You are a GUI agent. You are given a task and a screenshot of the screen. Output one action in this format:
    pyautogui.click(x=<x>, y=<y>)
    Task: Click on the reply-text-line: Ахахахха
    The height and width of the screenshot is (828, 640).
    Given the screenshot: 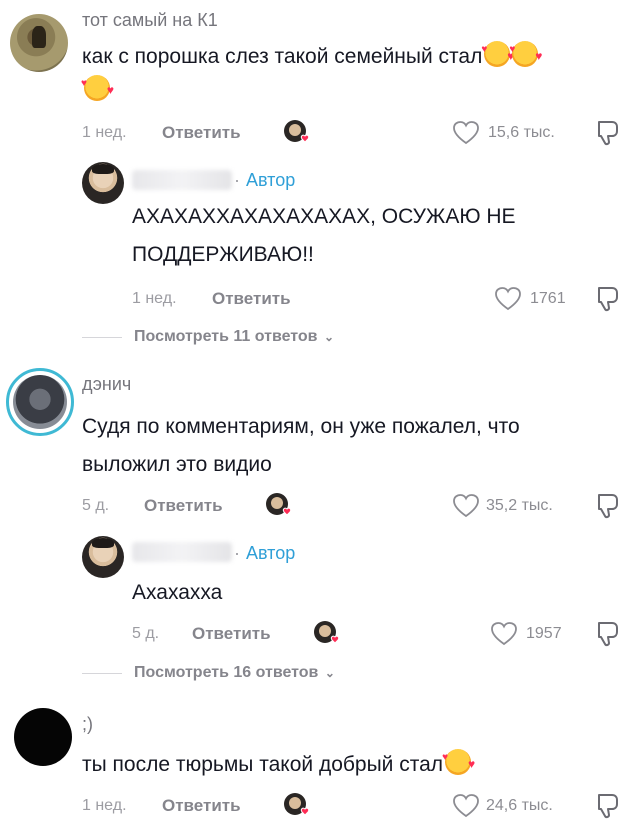 What is the action you would take?
    pyautogui.click(x=177, y=592)
    